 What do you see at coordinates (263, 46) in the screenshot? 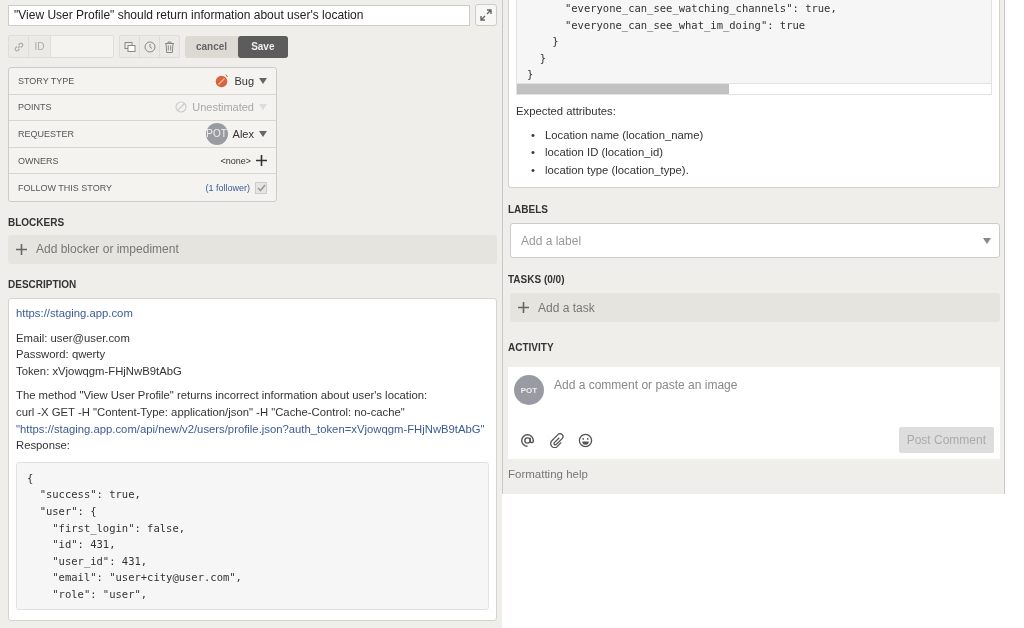
I see `save-button: Save` at bounding box center [263, 46].